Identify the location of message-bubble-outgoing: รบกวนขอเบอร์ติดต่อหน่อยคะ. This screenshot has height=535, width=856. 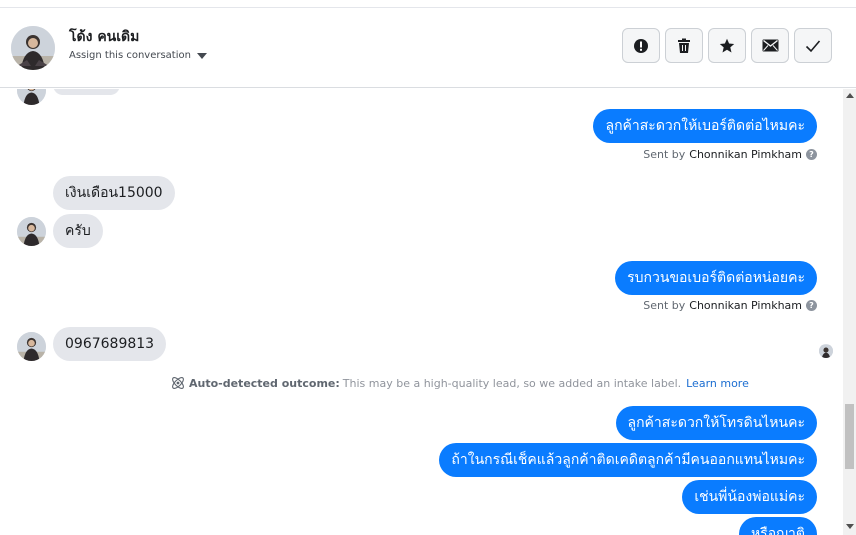
(716, 278).